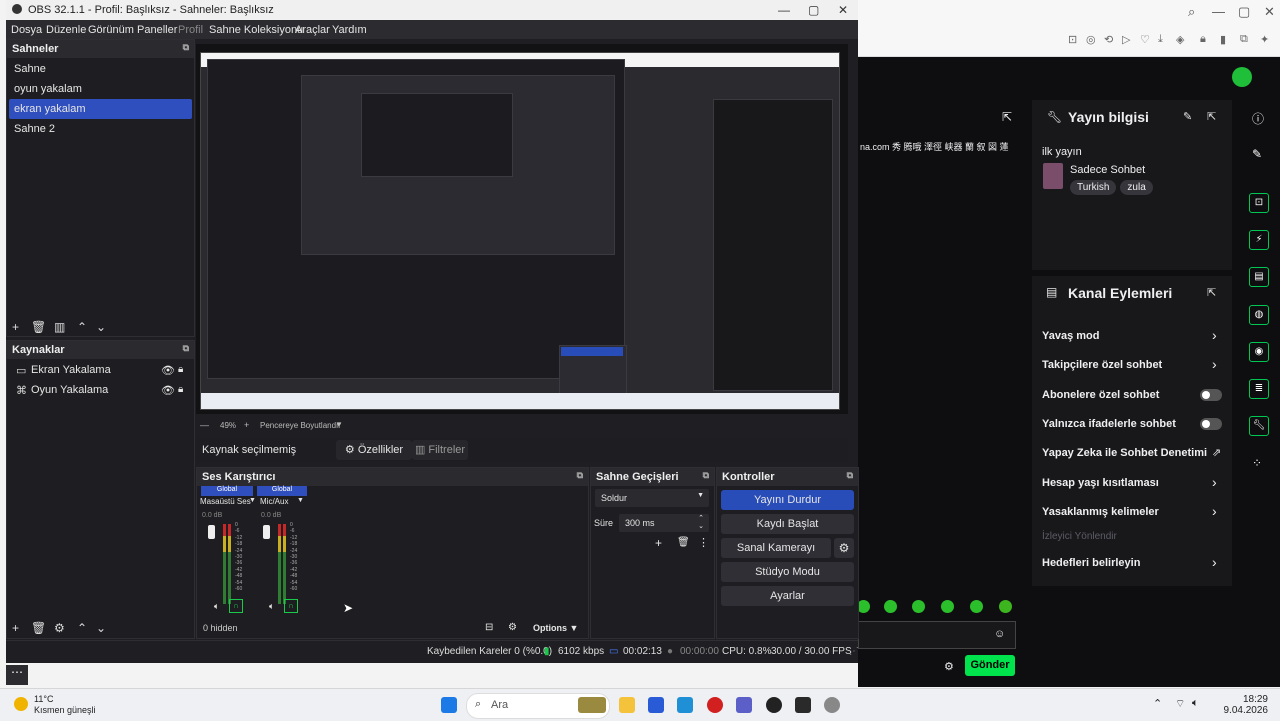 Image resolution: width=1280 pixels, height=721 pixels. What do you see at coordinates (168, 390) in the screenshot?
I see `eye-icon: 👁︎` at bounding box center [168, 390].